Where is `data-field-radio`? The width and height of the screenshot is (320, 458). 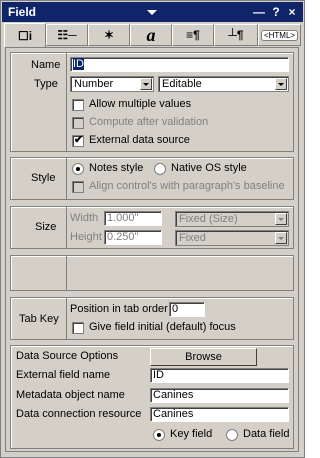 data-field-radio is located at coordinates (232, 435).